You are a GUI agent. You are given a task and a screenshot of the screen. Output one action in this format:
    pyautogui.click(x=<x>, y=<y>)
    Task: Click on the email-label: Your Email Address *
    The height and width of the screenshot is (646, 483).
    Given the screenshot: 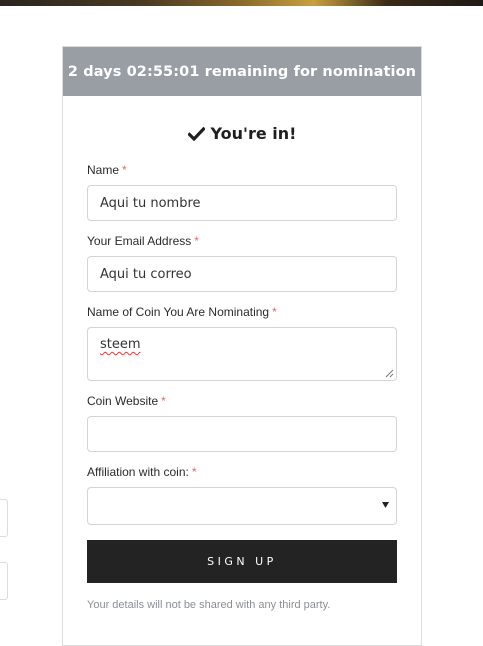 What is the action you would take?
    pyautogui.click(x=143, y=241)
    